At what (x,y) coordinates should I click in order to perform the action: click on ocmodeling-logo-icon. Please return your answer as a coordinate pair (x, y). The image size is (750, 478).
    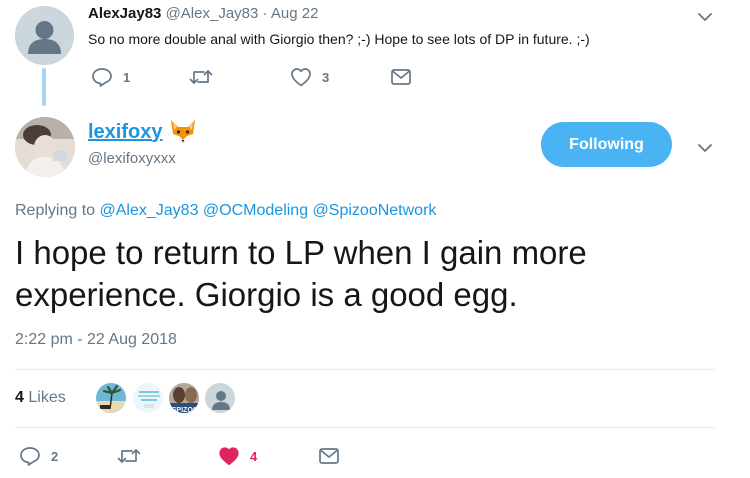
    Looking at the image, I should click on (148, 398).